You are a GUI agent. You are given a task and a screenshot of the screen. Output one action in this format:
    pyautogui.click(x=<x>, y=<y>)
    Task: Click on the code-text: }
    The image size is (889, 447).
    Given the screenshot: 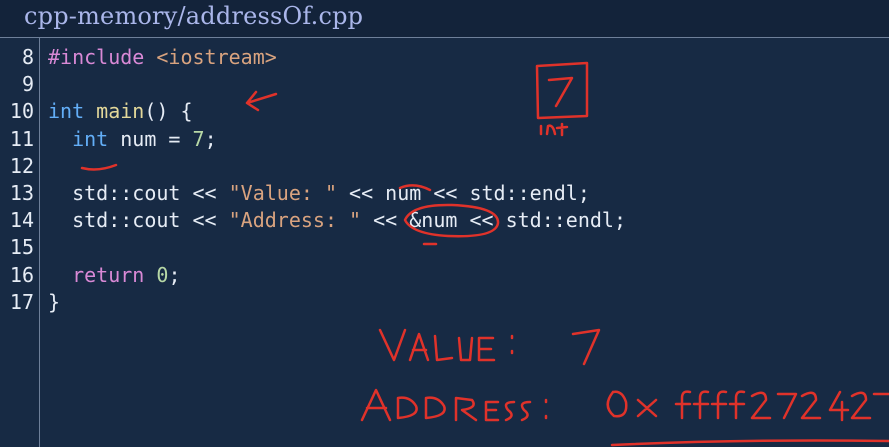 What is the action you would take?
    pyautogui.click(x=54, y=302)
    